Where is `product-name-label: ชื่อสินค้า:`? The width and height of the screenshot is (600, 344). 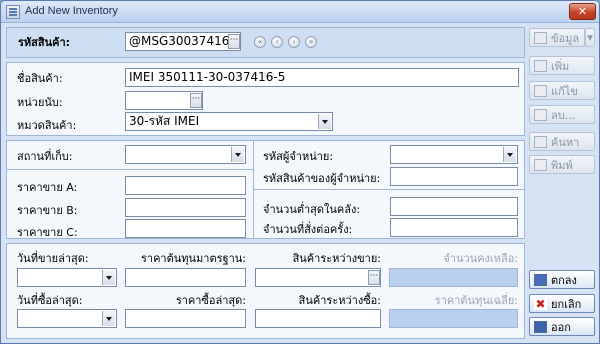 product-name-label: ชื่อสินค้า: is located at coordinates (40, 78).